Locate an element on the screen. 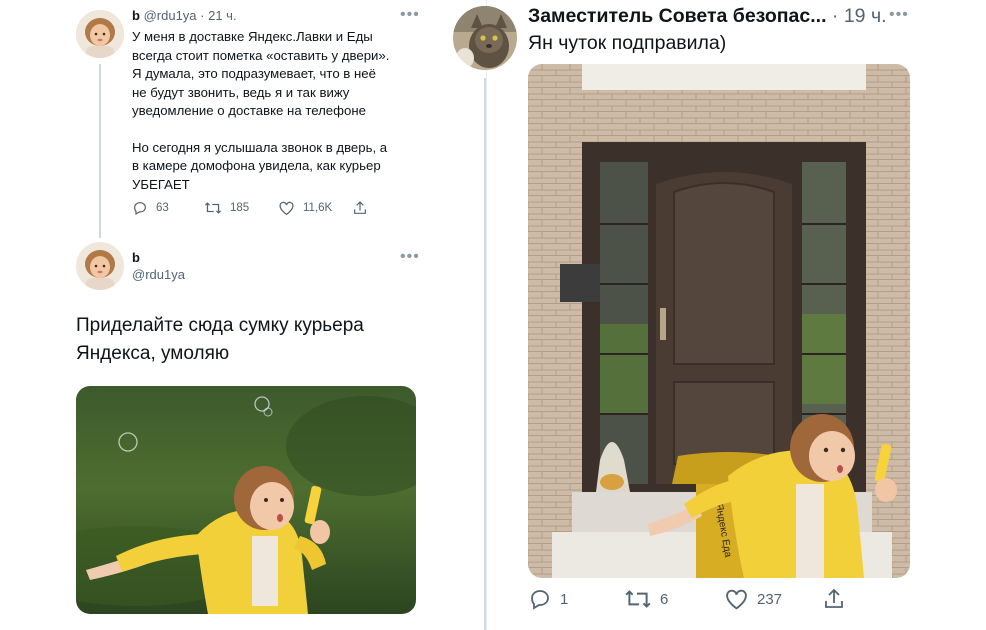 The image size is (986, 630). tweet-text: Ян чуток подправила) is located at coordinates (627, 43).